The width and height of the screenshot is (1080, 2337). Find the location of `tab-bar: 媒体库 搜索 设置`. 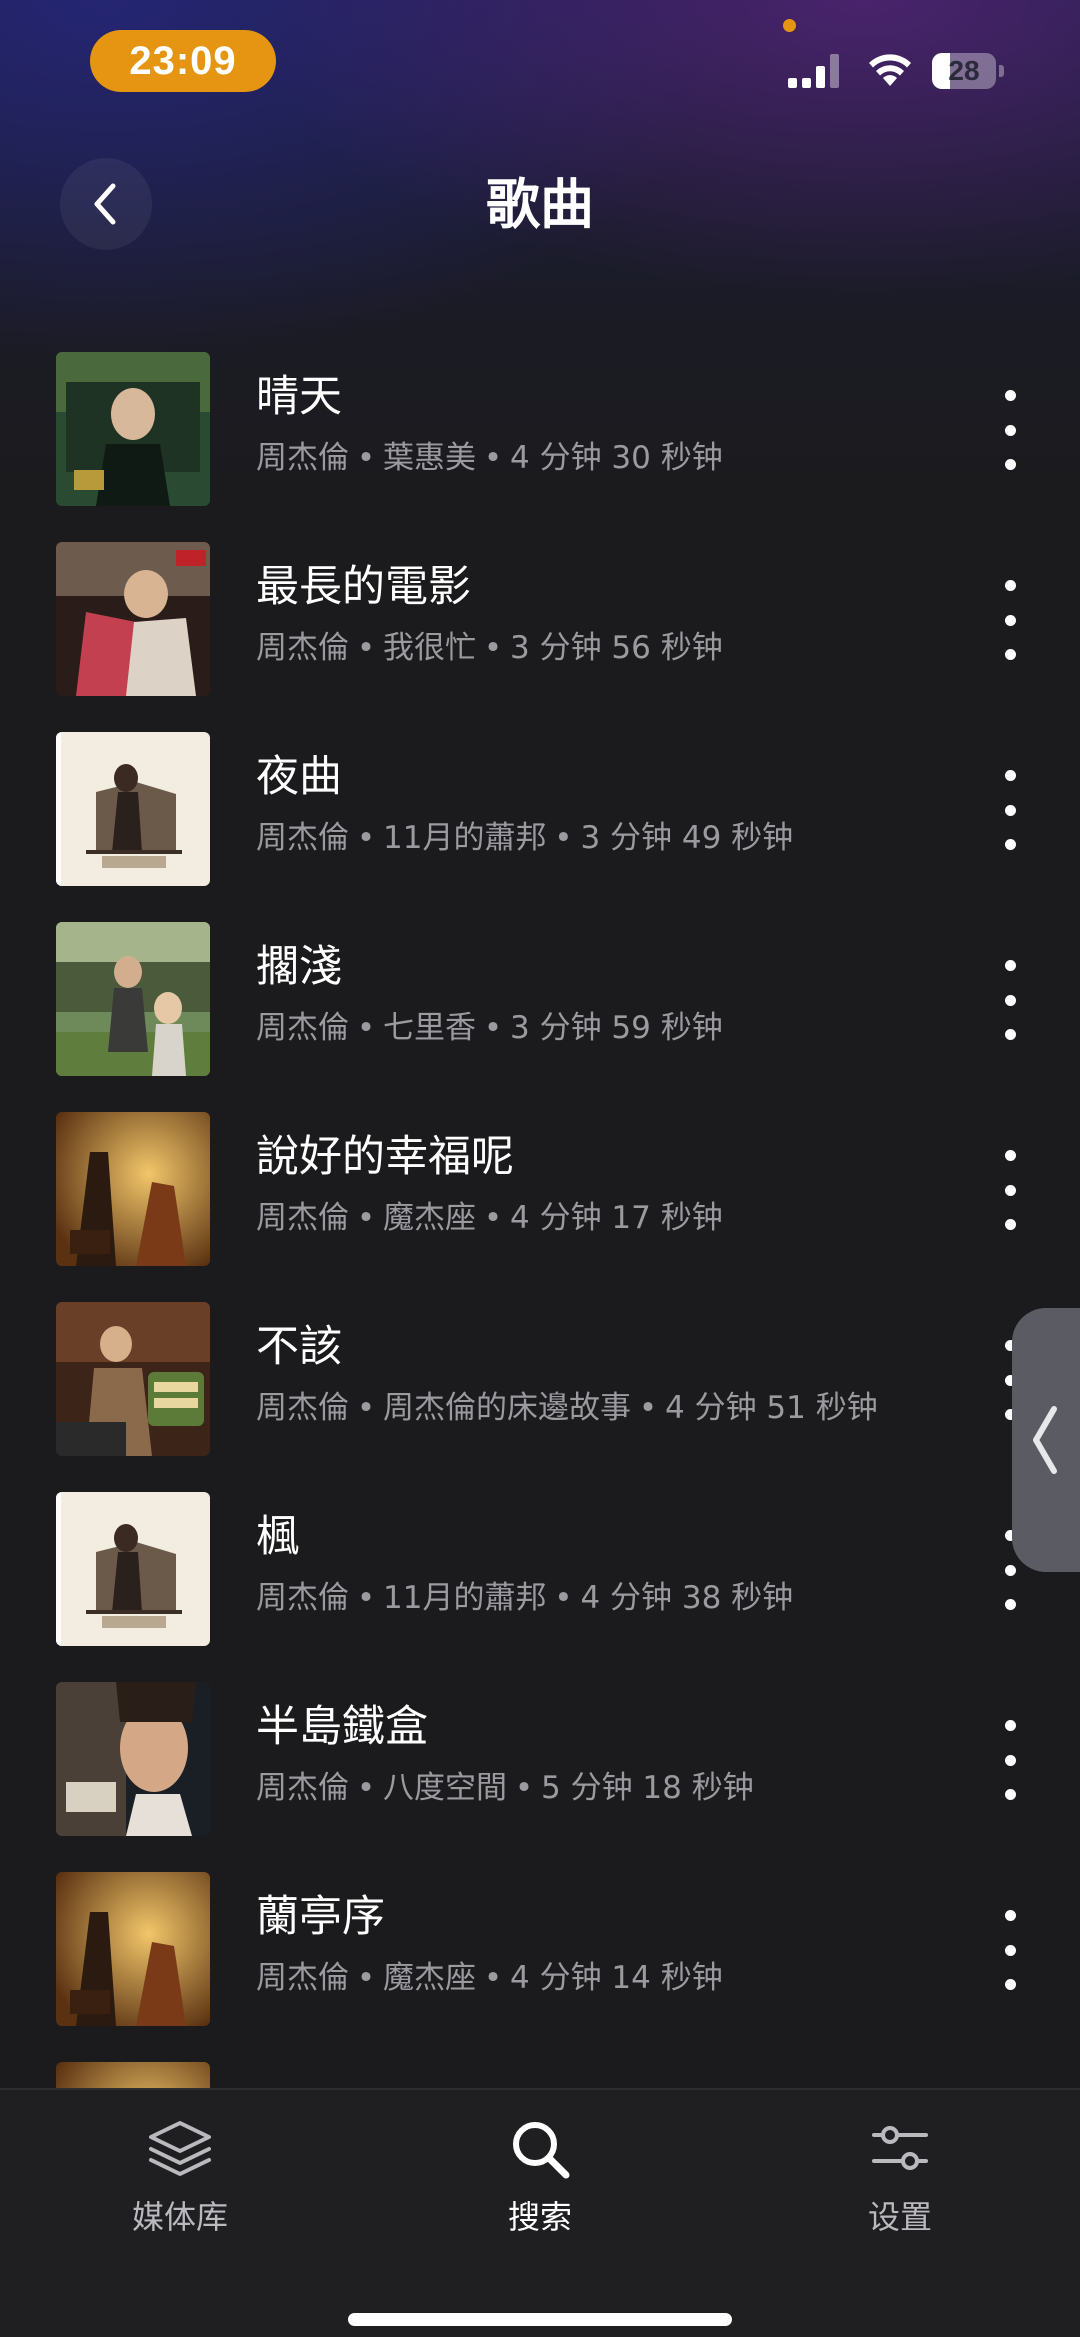

tab-bar: 媒体库 搜索 设置 is located at coordinates (540, 2212).